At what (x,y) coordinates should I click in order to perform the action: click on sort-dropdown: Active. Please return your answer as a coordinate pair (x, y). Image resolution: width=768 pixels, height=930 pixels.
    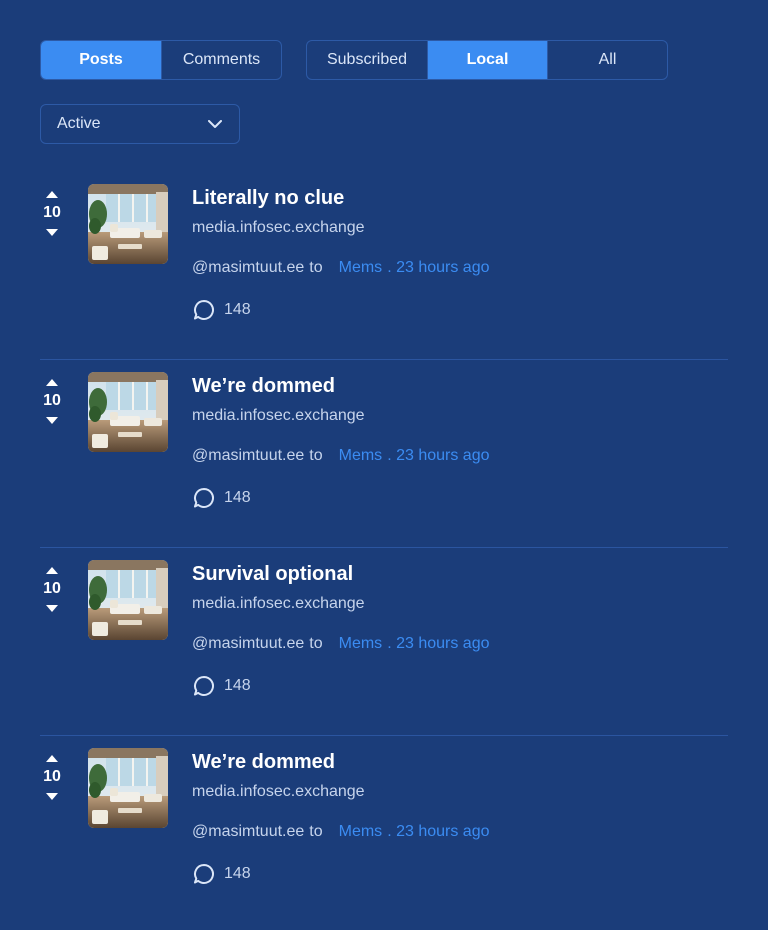
    Looking at the image, I should click on (140, 124).